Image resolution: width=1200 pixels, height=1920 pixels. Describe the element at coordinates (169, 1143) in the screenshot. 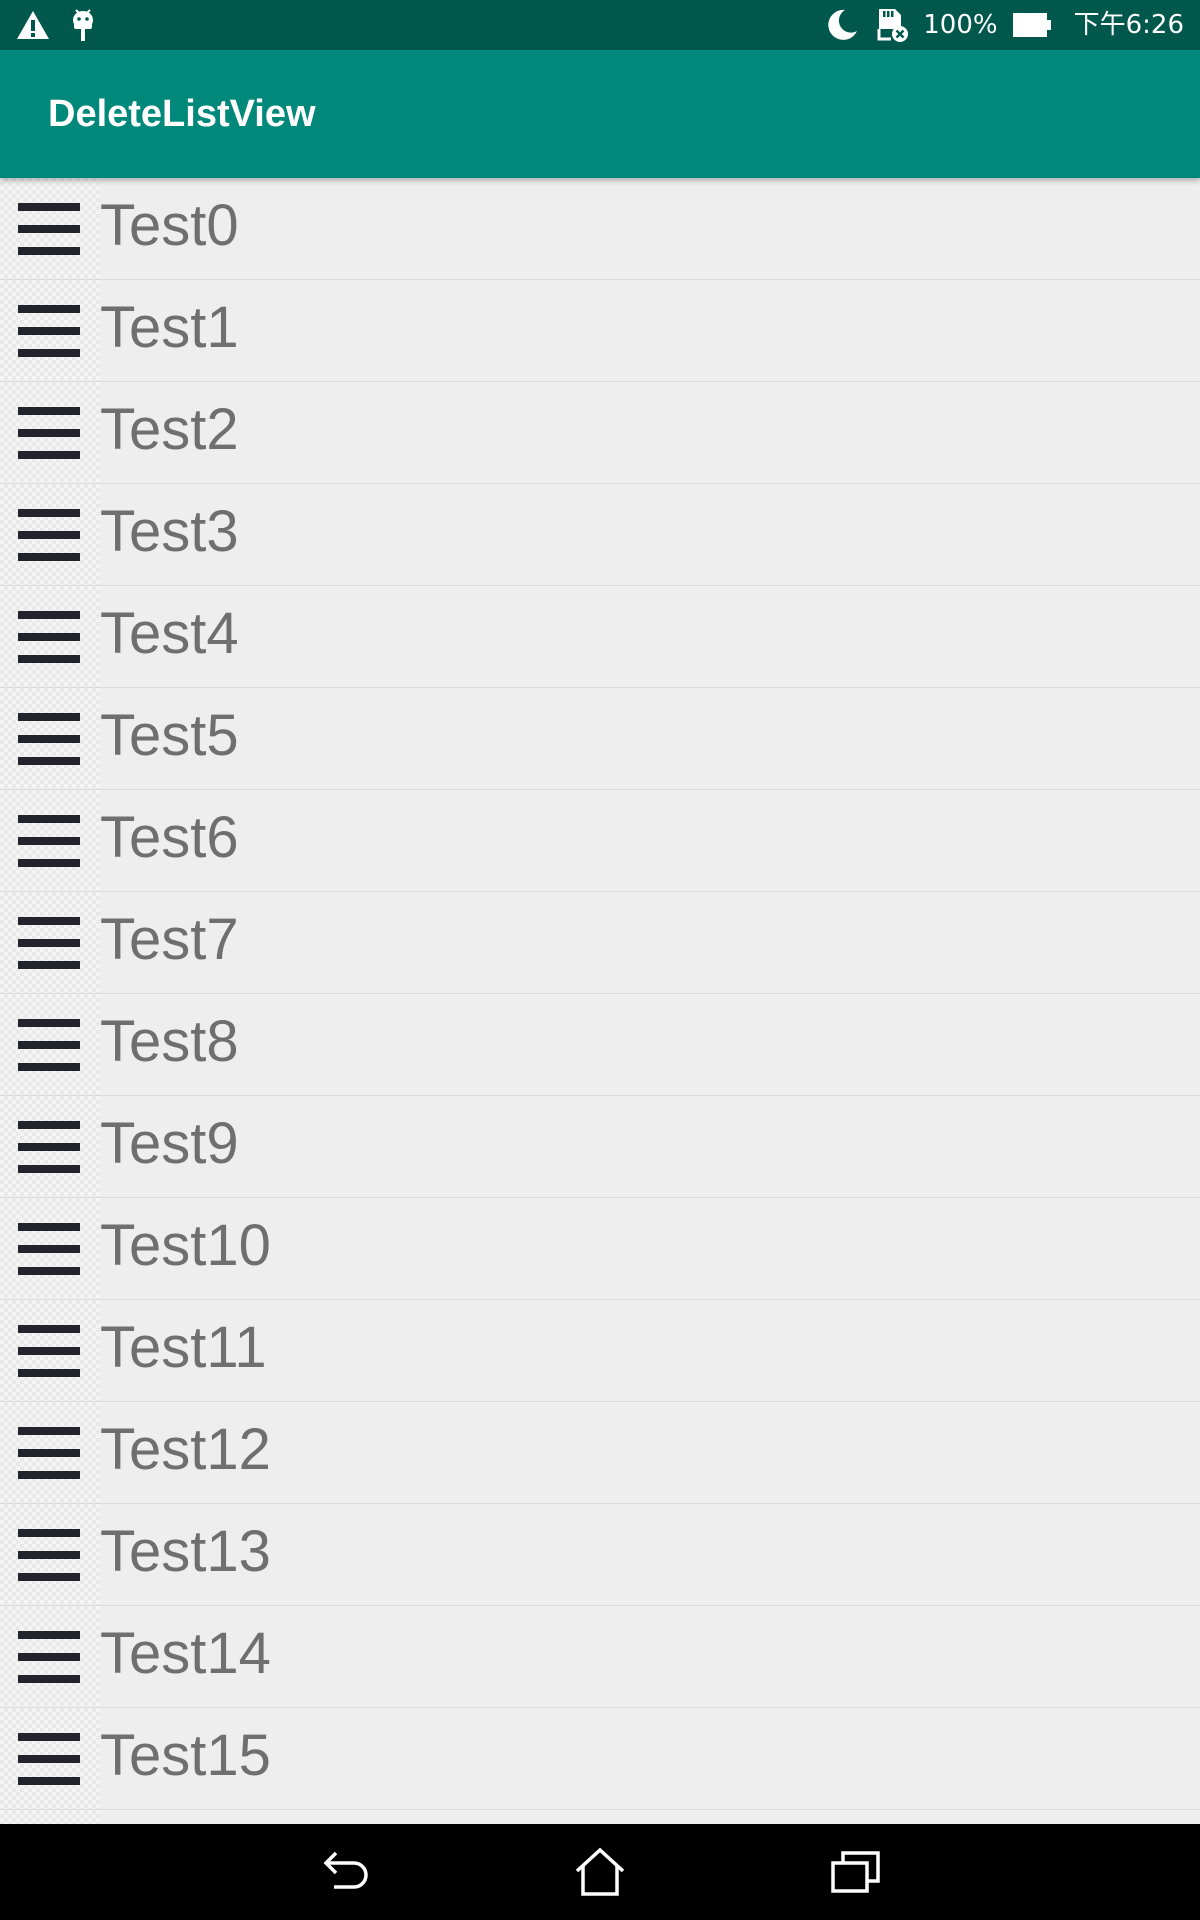

I see `list-item-label: Test9` at that location.